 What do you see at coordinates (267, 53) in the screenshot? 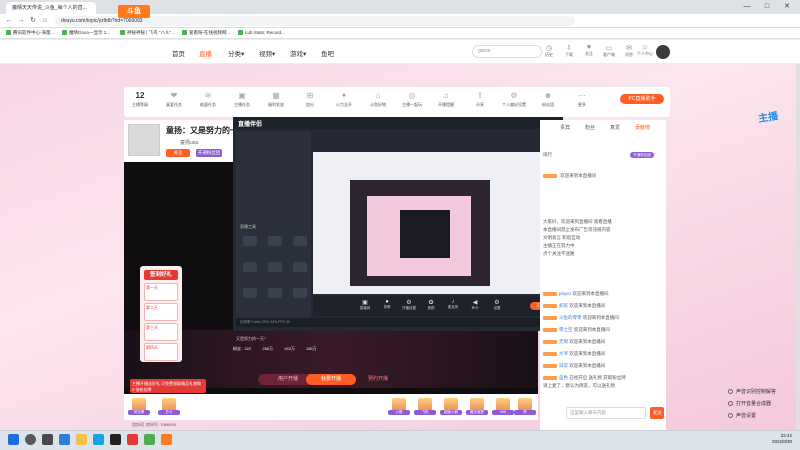
I see `nav-video: 视频▾` at bounding box center [267, 53].